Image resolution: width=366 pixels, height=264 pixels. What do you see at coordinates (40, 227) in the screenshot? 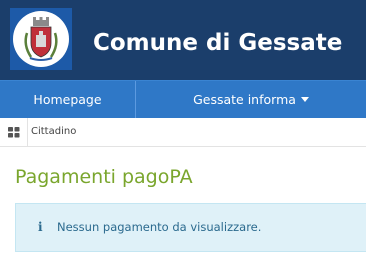
I see `info-icon: i` at bounding box center [40, 227].